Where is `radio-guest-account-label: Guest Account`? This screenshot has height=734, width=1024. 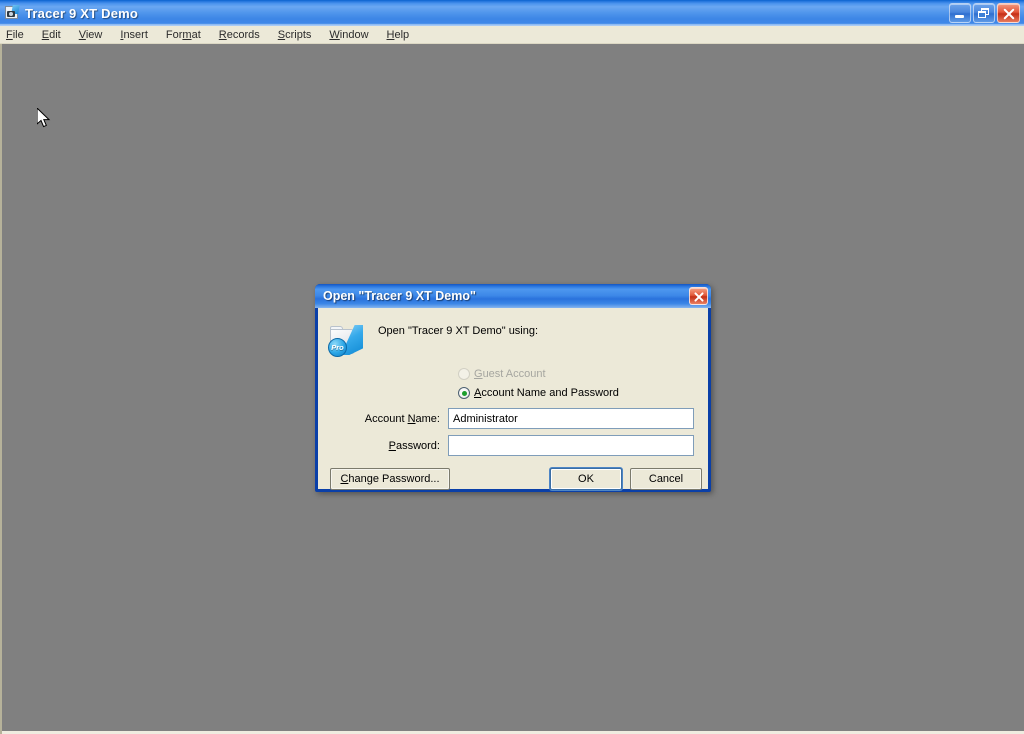
radio-guest-account-label: Guest Account is located at coordinates (510, 374).